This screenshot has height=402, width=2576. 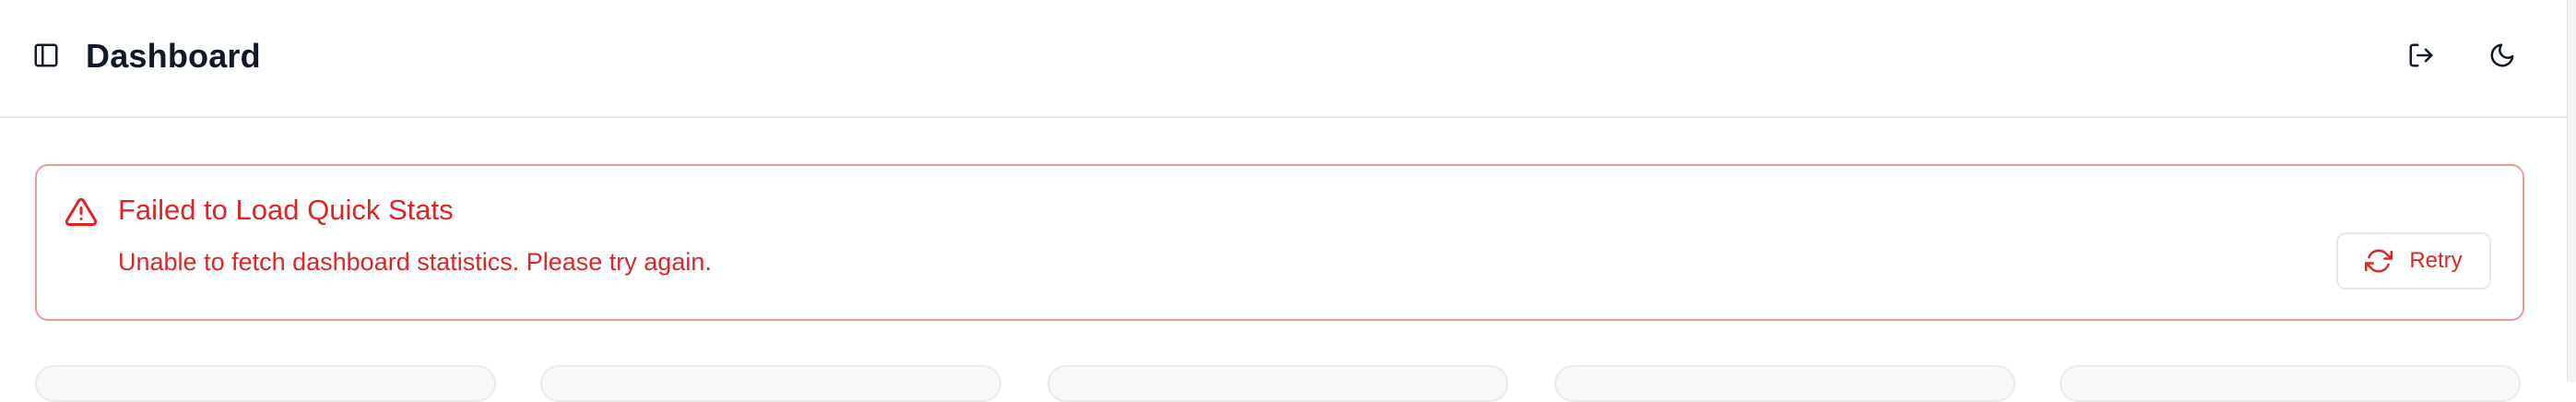 What do you see at coordinates (2379, 261) in the screenshot?
I see `refresh-icon` at bounding box center [2379, 261].